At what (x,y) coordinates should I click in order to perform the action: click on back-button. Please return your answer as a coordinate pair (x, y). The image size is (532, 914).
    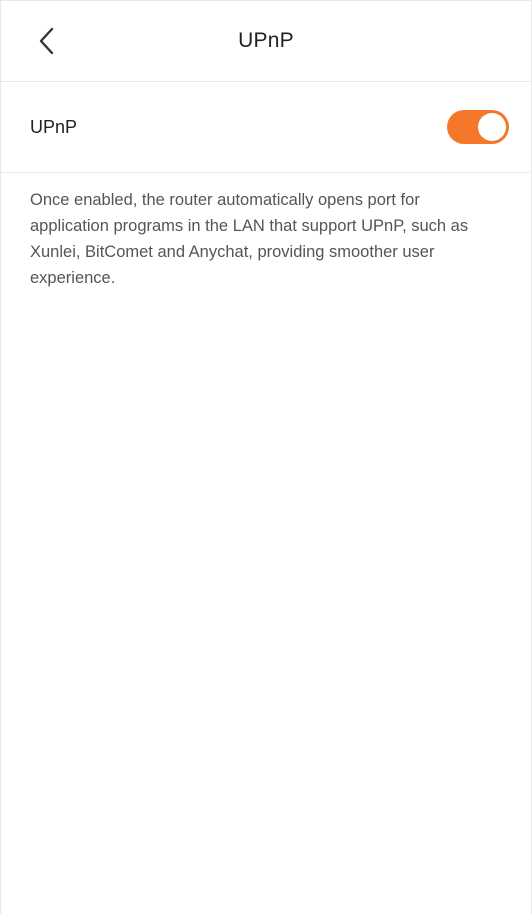
    Looking at the image, I should click on (47, 41).